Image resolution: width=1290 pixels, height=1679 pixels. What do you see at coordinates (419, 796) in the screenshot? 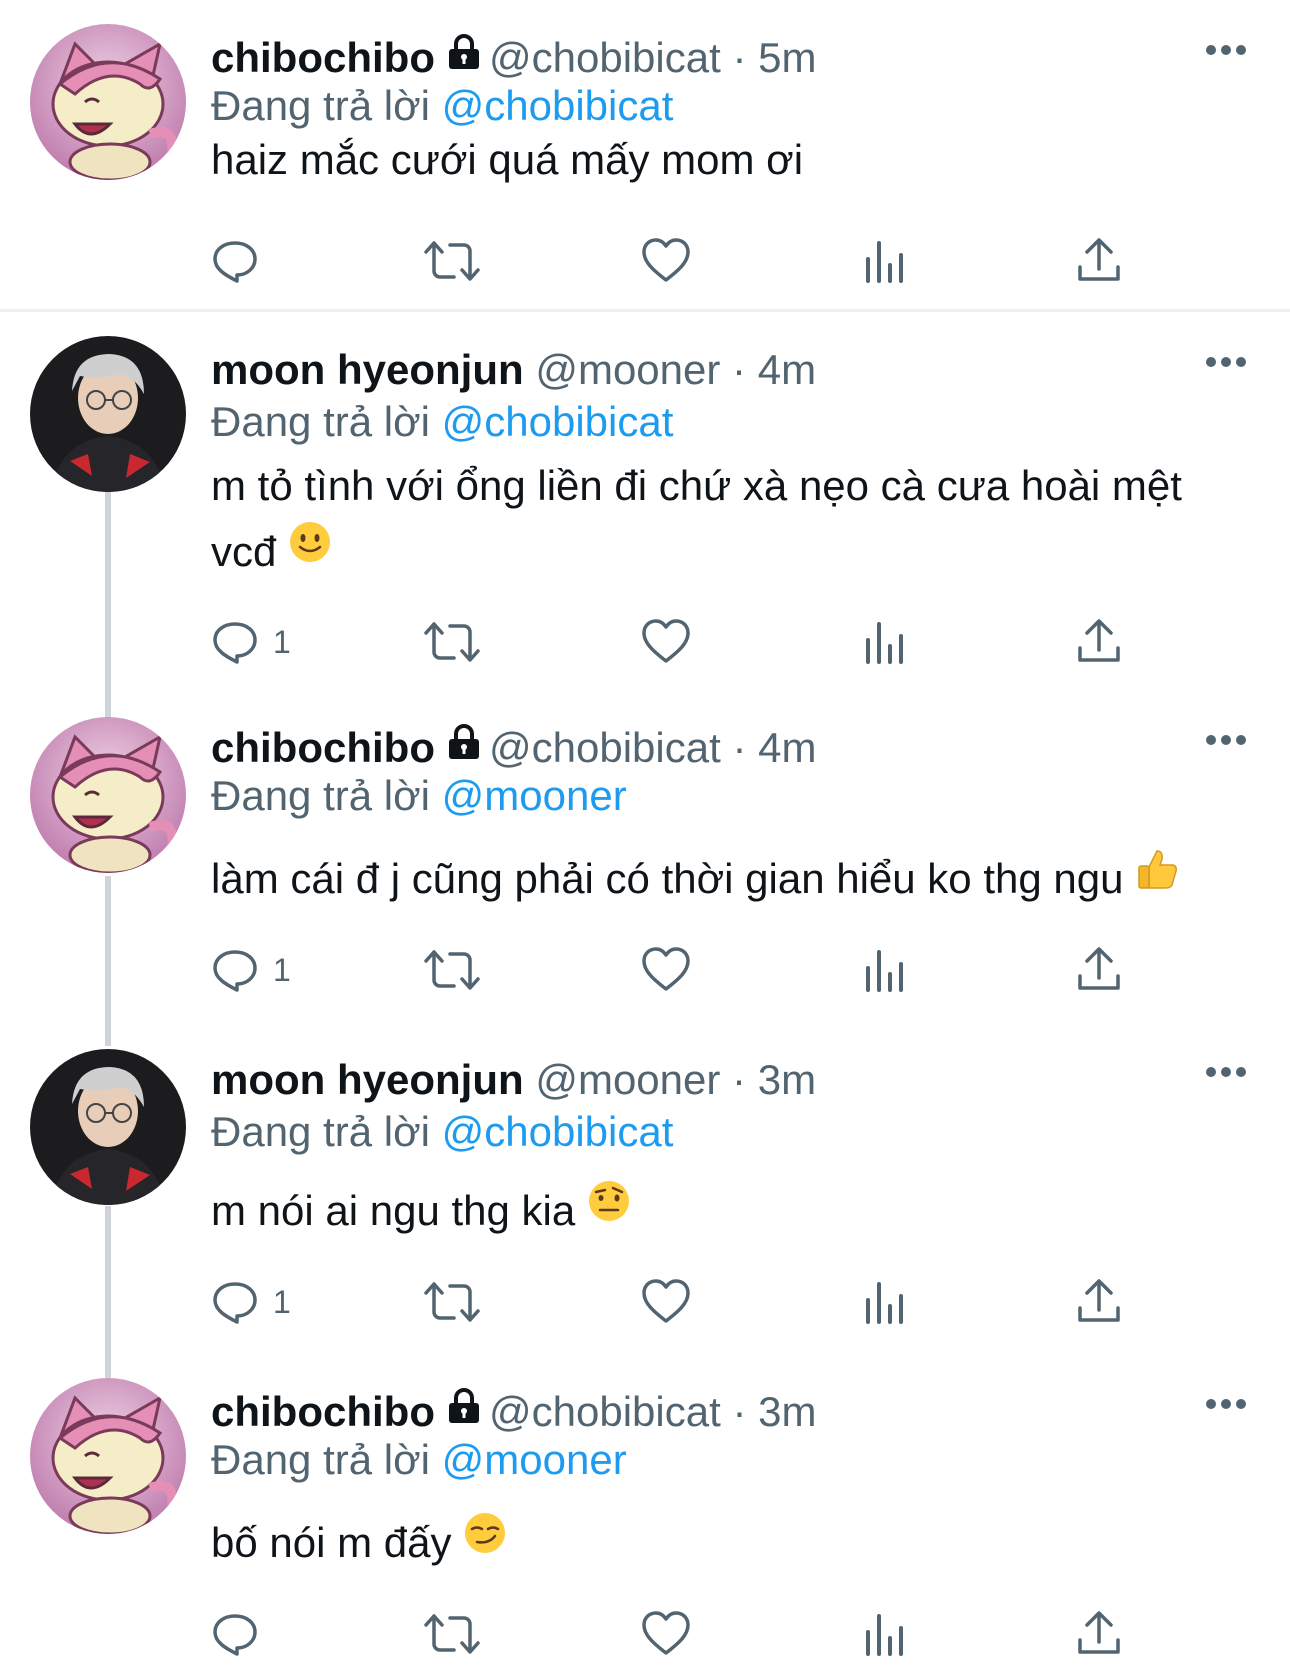
I see `replying-to: Đang trả lời @mooner` at bounding box center [419, 796].